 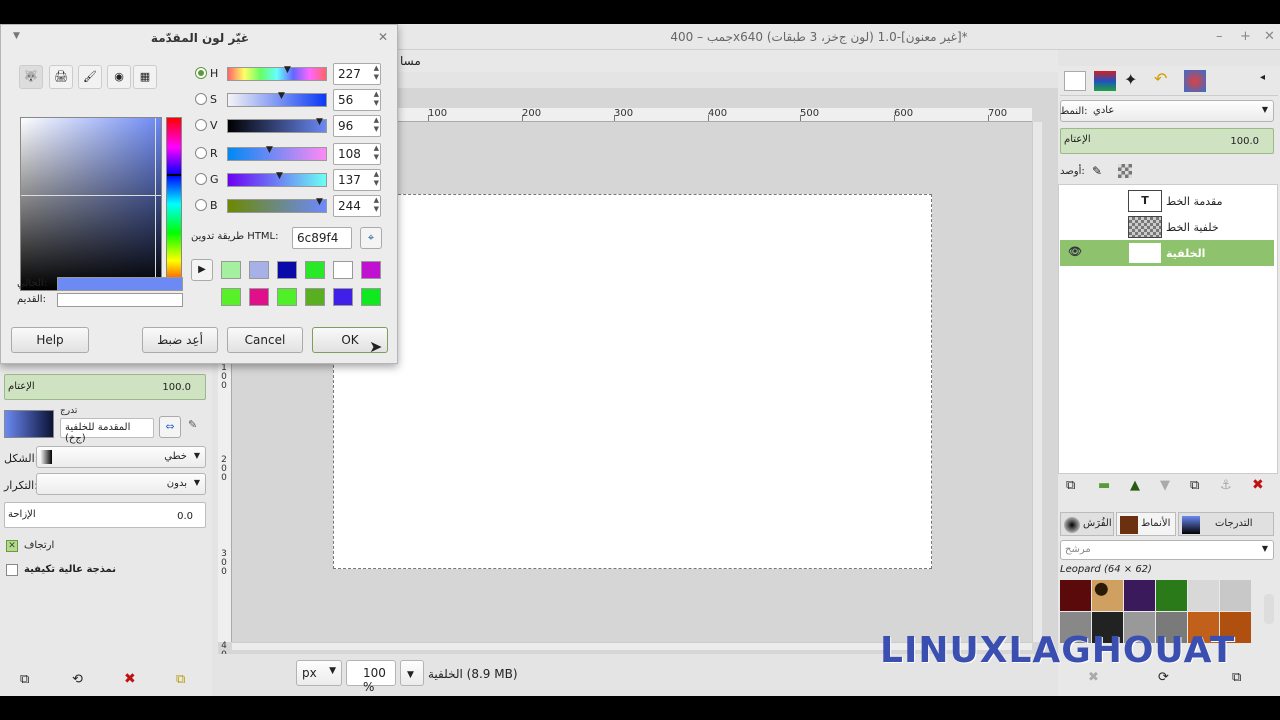 I want to click on channel-b-slider: ▼, so click(x=277, y=205).